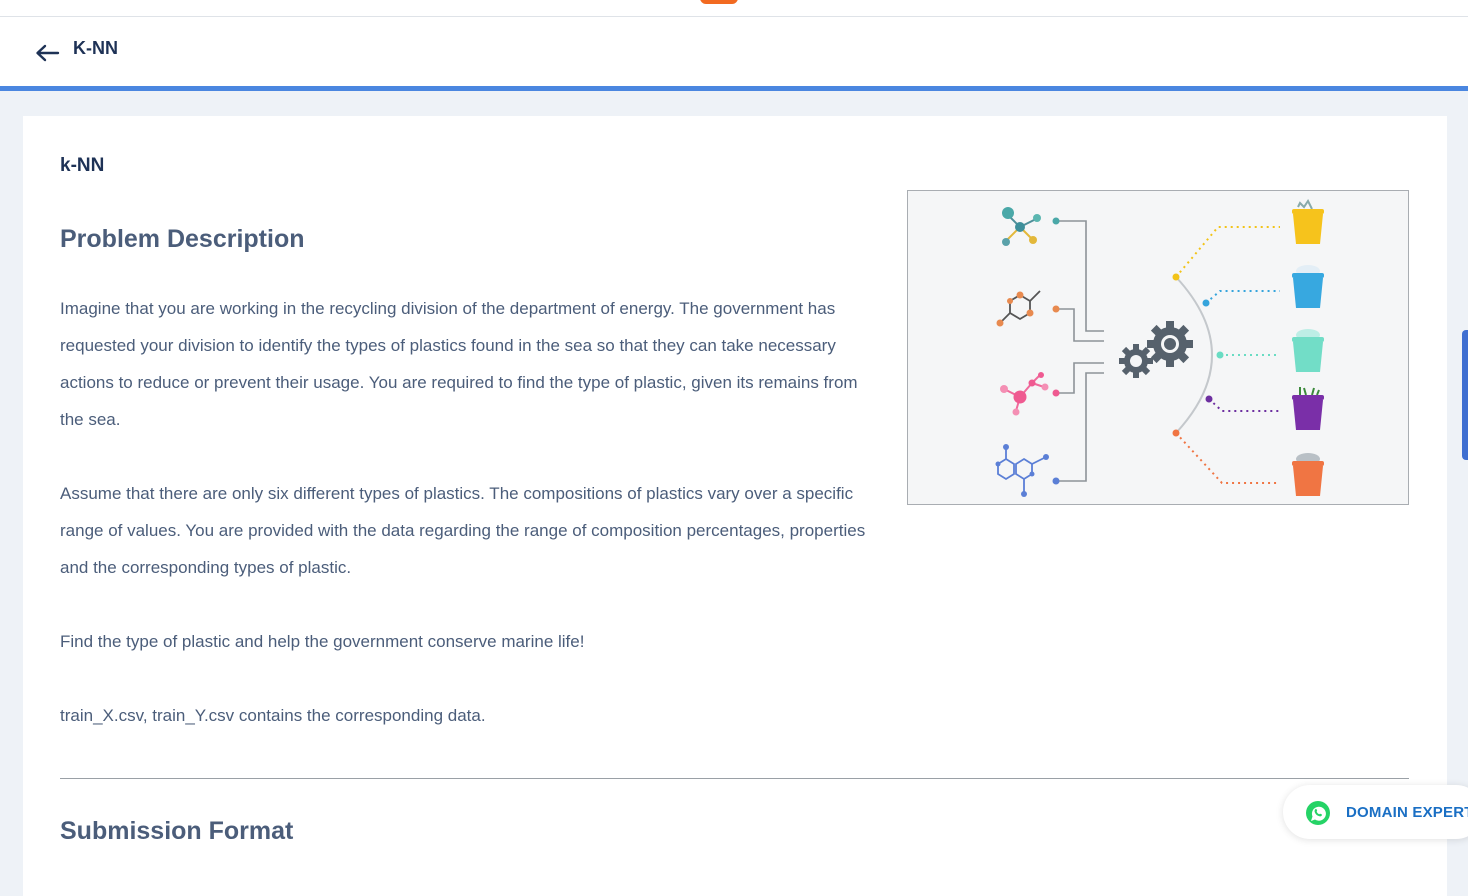  Describe the element at coordinates (1407, 812) in the screenshot. I see `domain-expert-label: DOMAIN EXPERT` at that location.